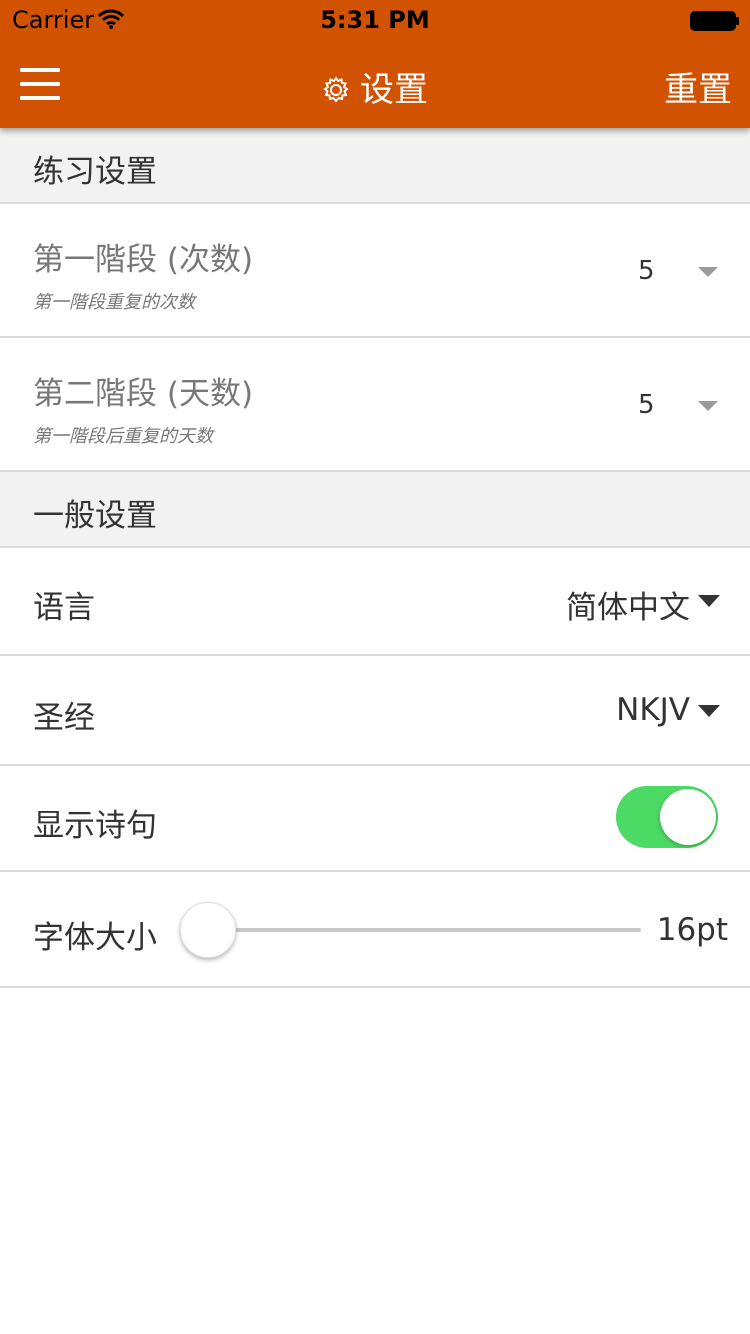  I want to click on font-size-slider-thumb, so click(208, 930).